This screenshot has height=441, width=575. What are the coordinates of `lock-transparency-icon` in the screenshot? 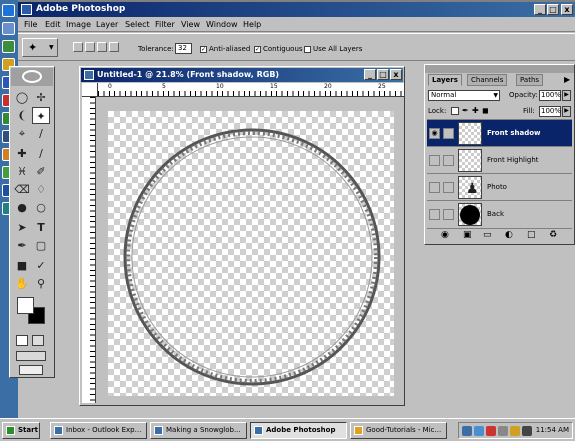 It's located at (455, 111).